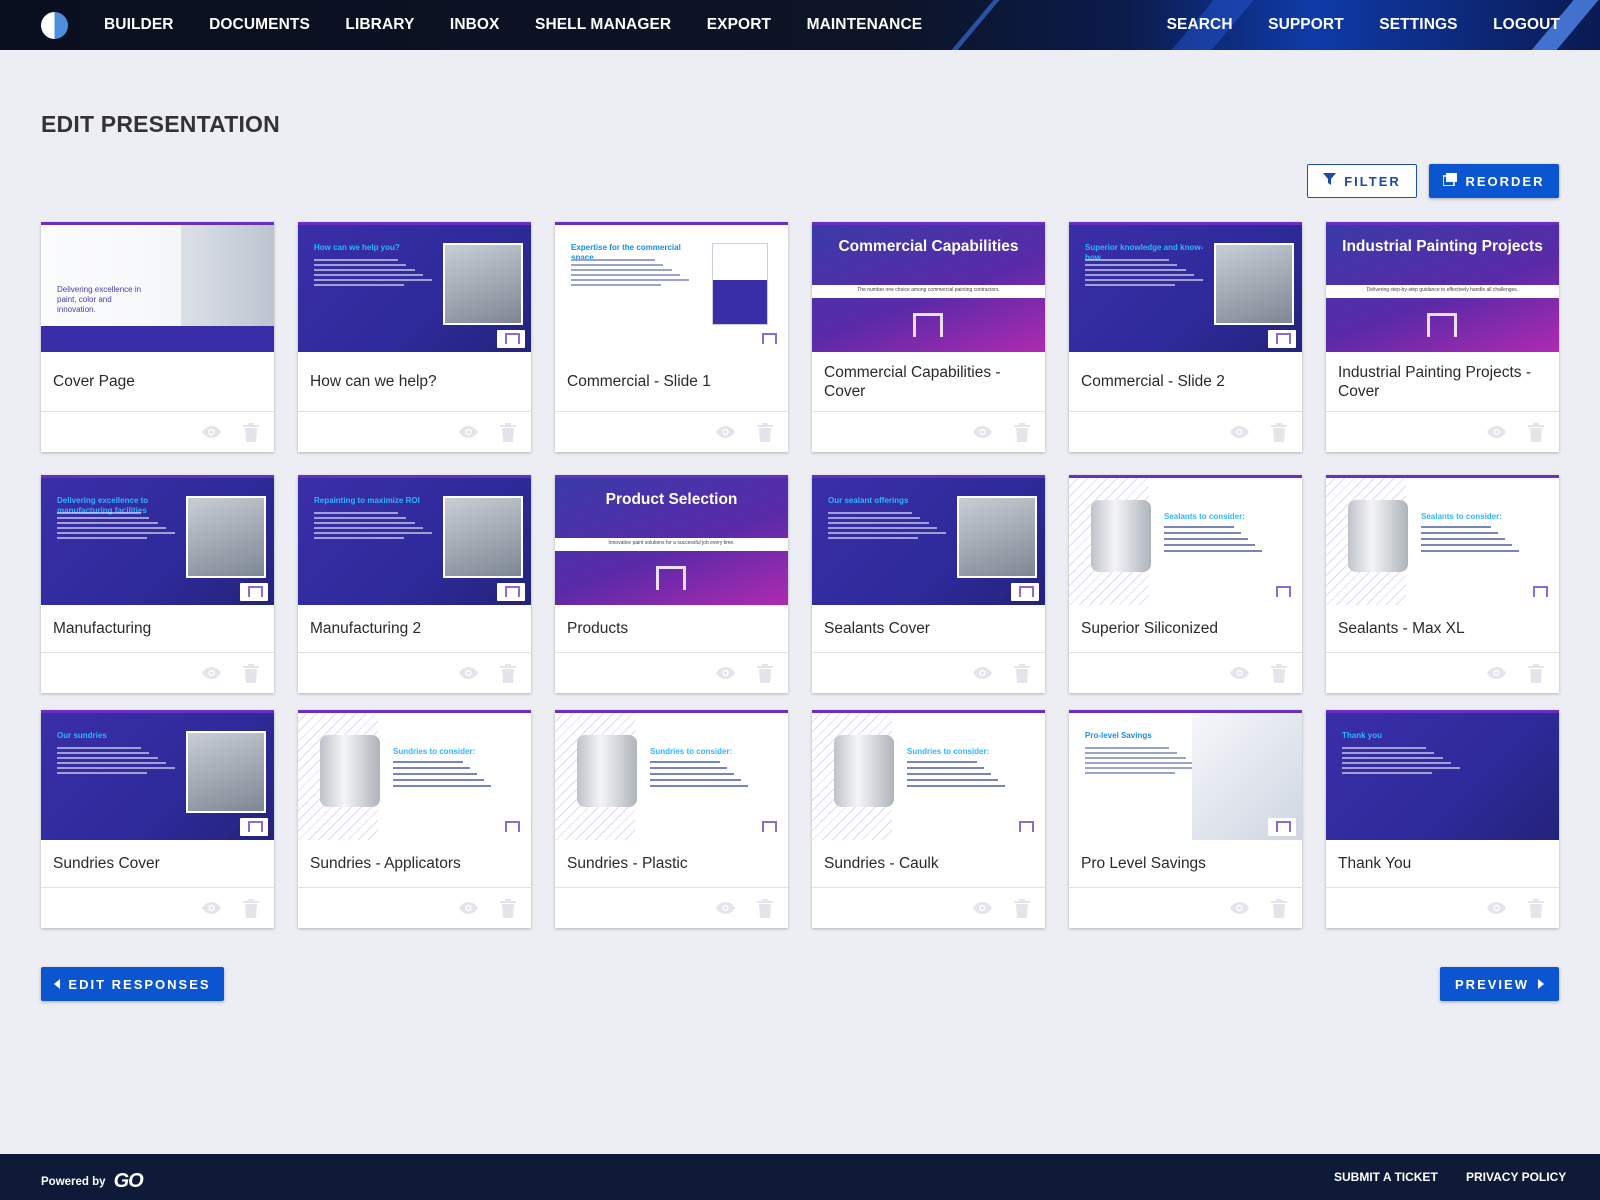 The width and height of the screenshot is (1600, 1200). I want to click on privacy-policy-link: PRIVACY POLICY, so click(1516, 1177).